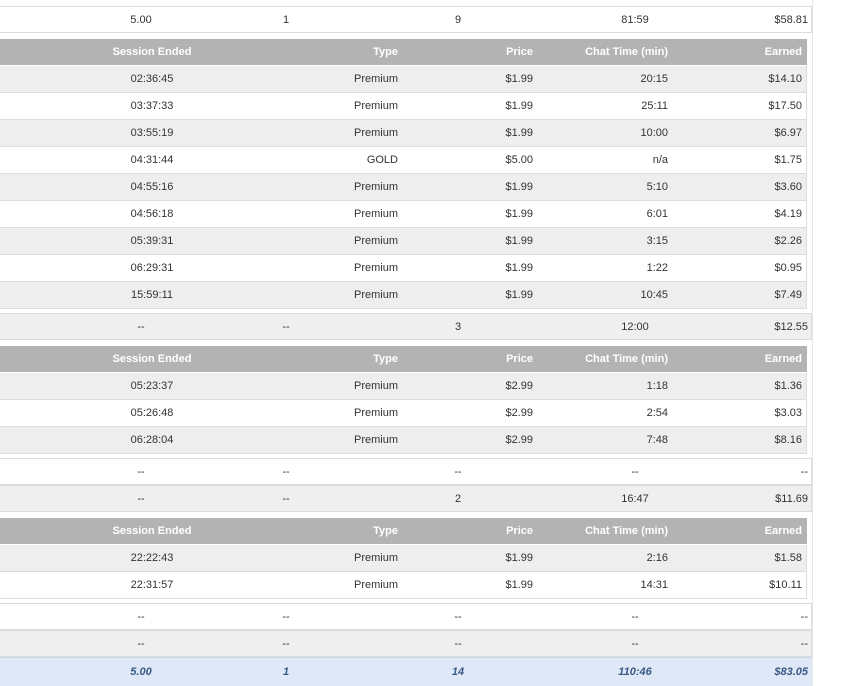 This screenshot has height=686, width=841. What do you see at coordinates (152, 241) in the screenshot?
I see `session-ended-cell: 05:39:31` at bounding box center [152, 241].